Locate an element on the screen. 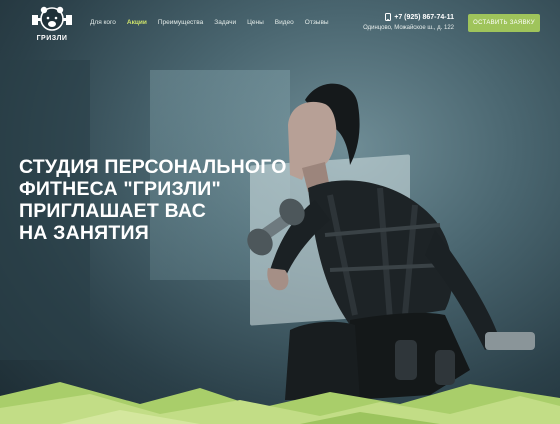  logo: ГРИЗЛИ is located at coordinates (52, 24).